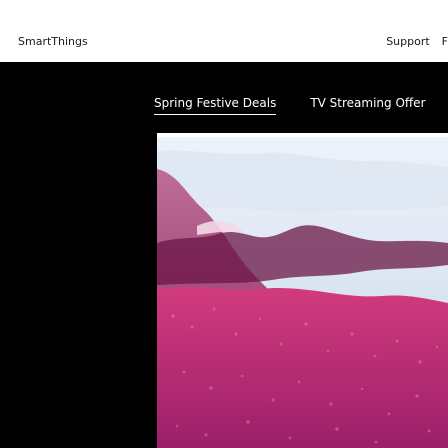 The image size is (448, 448). What do you see at coordinates (215, 105) in the screenshot?
I see `tab-spring-festive-deals: Spring Festive Deals` at bounding box center [215, 105].